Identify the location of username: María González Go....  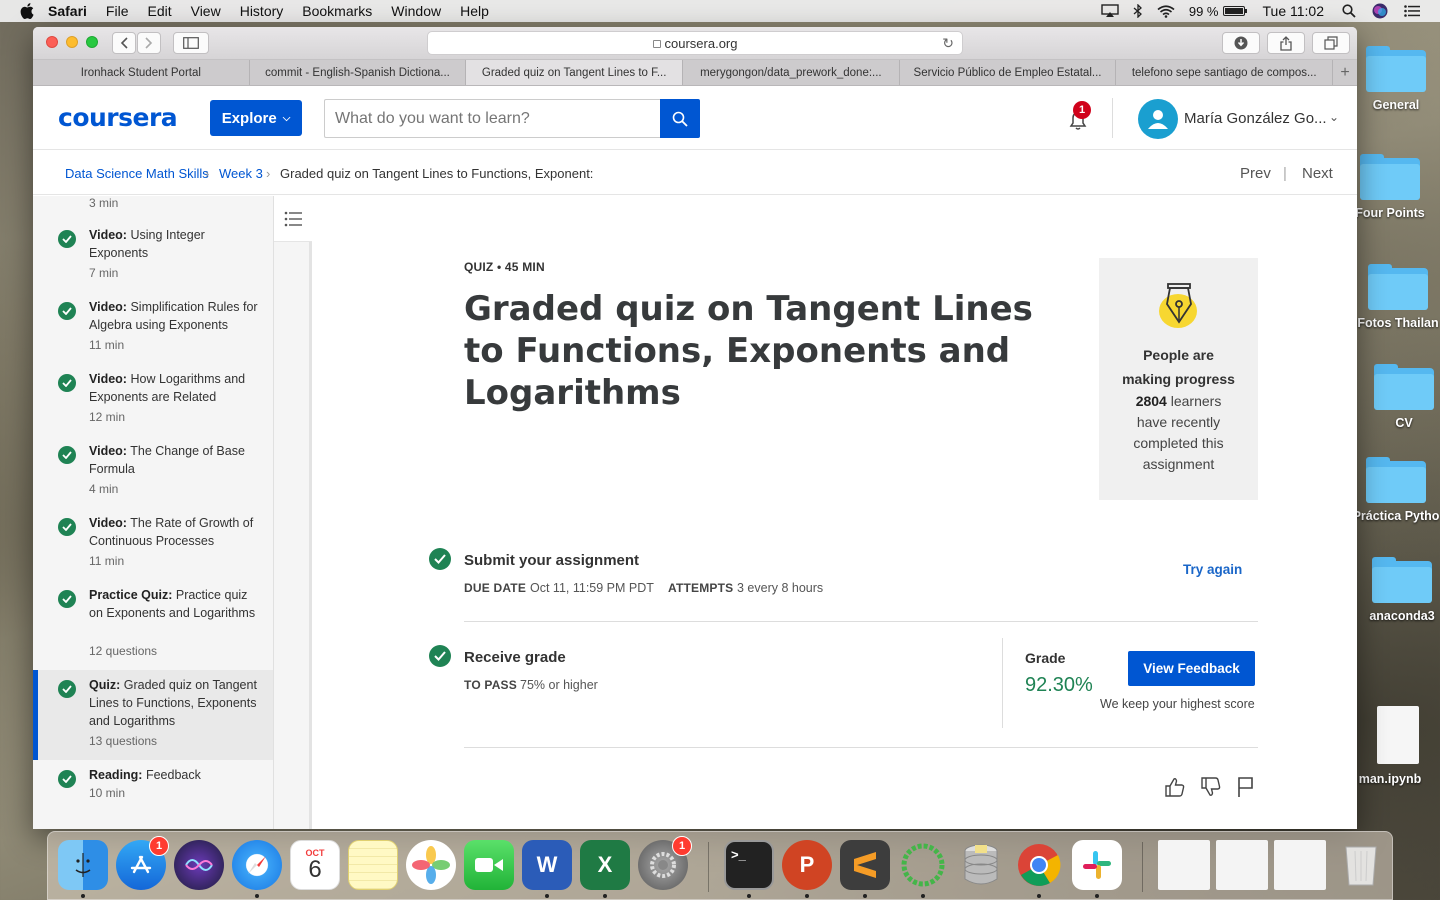
(1255, 118).